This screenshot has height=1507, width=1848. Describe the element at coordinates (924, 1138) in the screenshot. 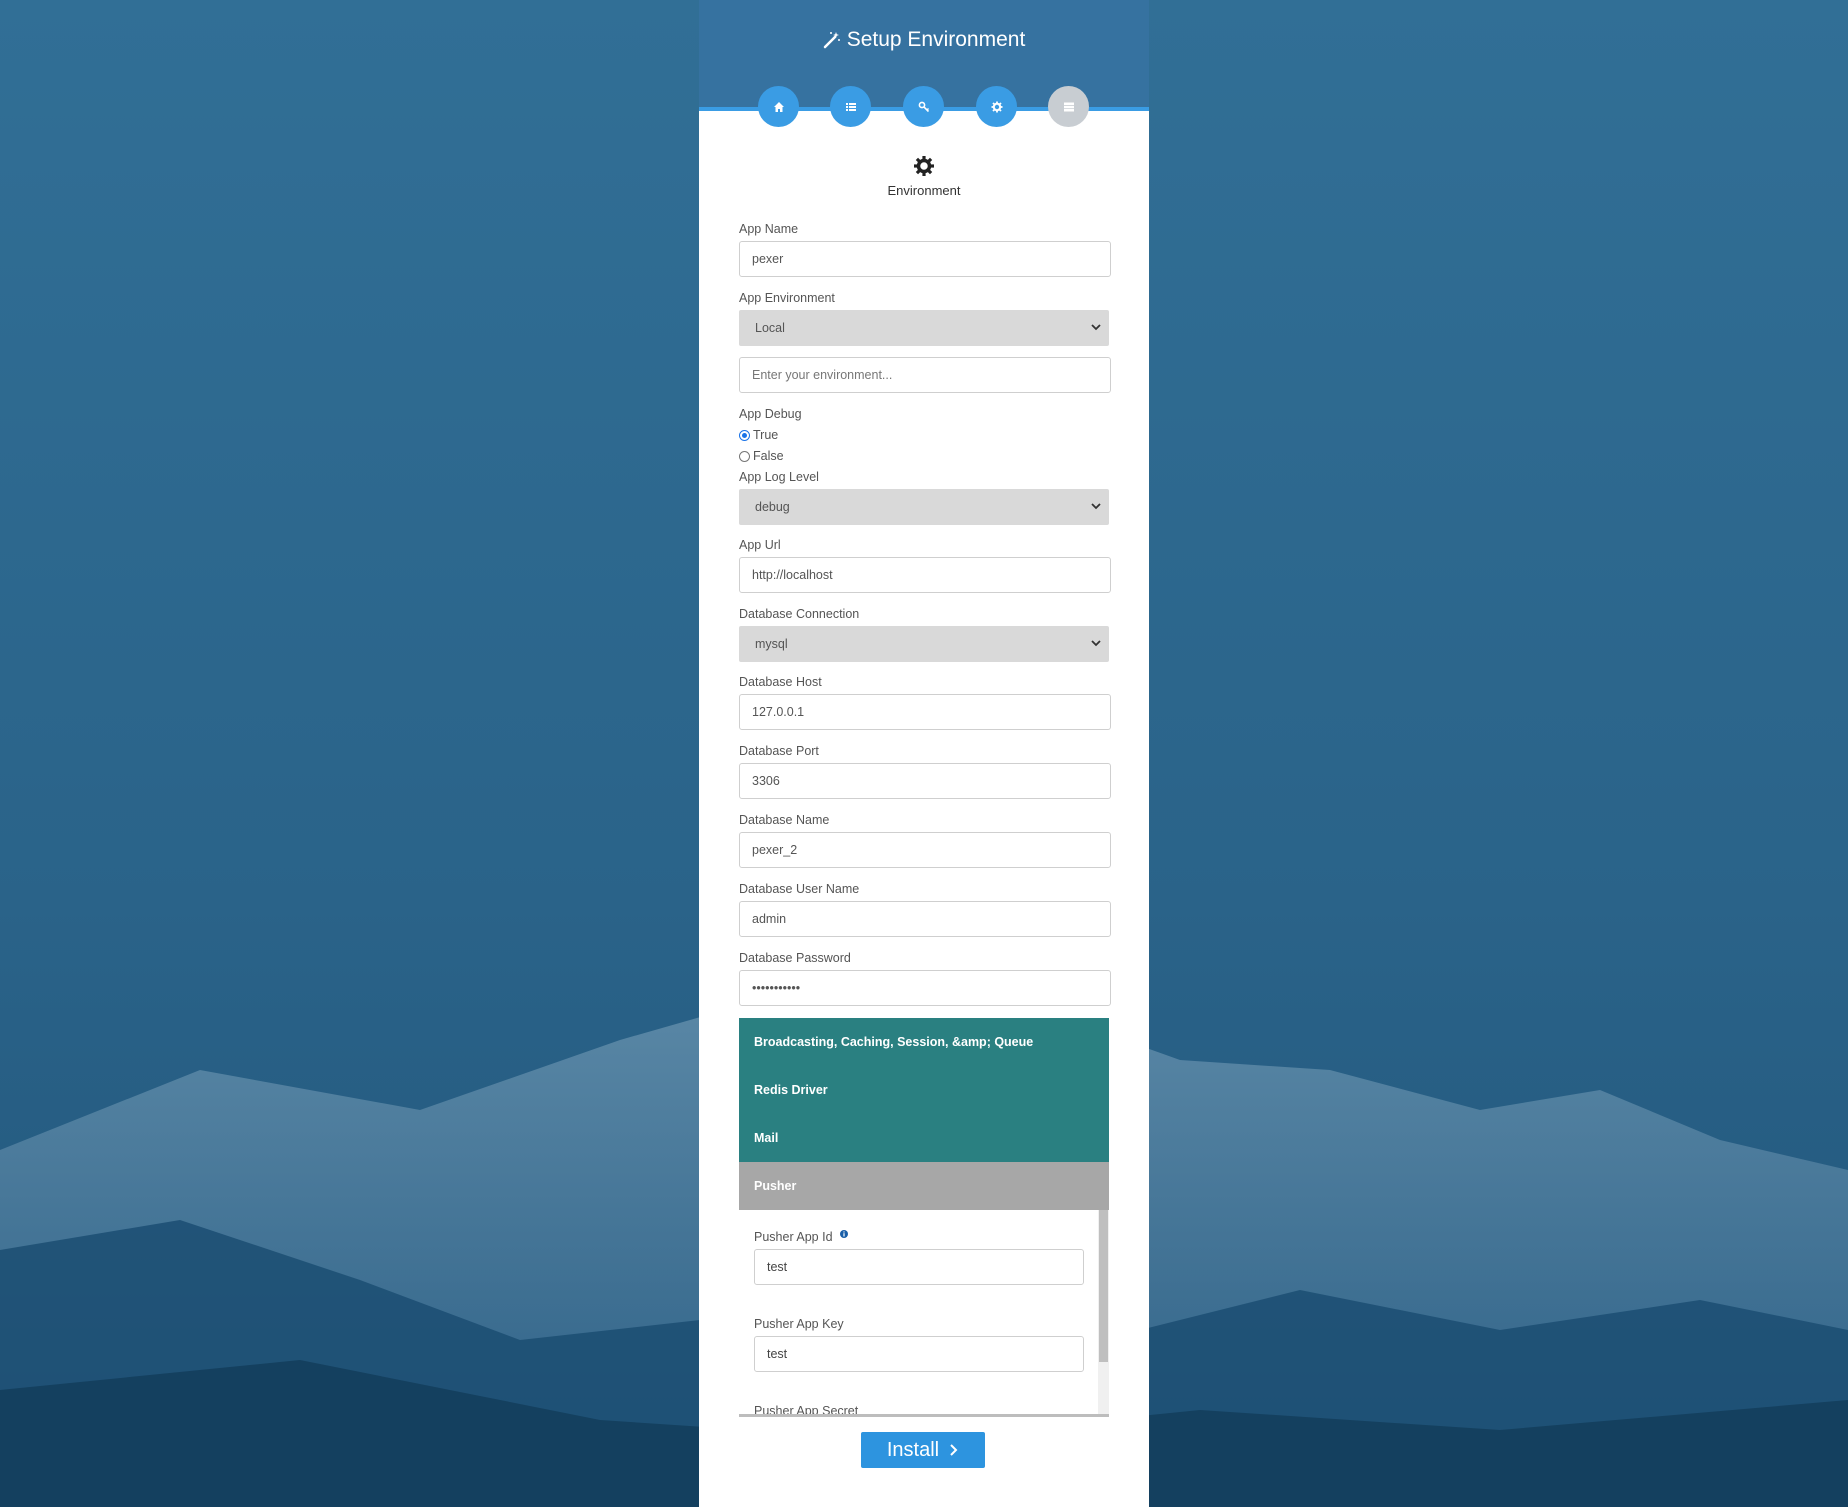

I see `accordion-mail: Mail` at that location.